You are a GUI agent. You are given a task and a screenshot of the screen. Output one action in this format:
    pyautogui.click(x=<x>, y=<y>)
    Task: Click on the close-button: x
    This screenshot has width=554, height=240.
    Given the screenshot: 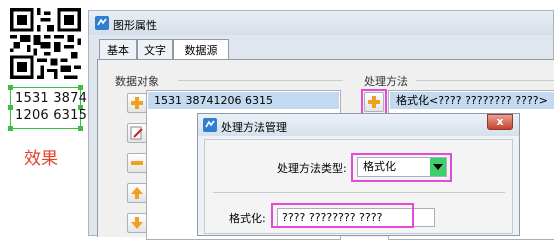 What is the action you would take?
    pyautogui.click(x=500, y=122)
    